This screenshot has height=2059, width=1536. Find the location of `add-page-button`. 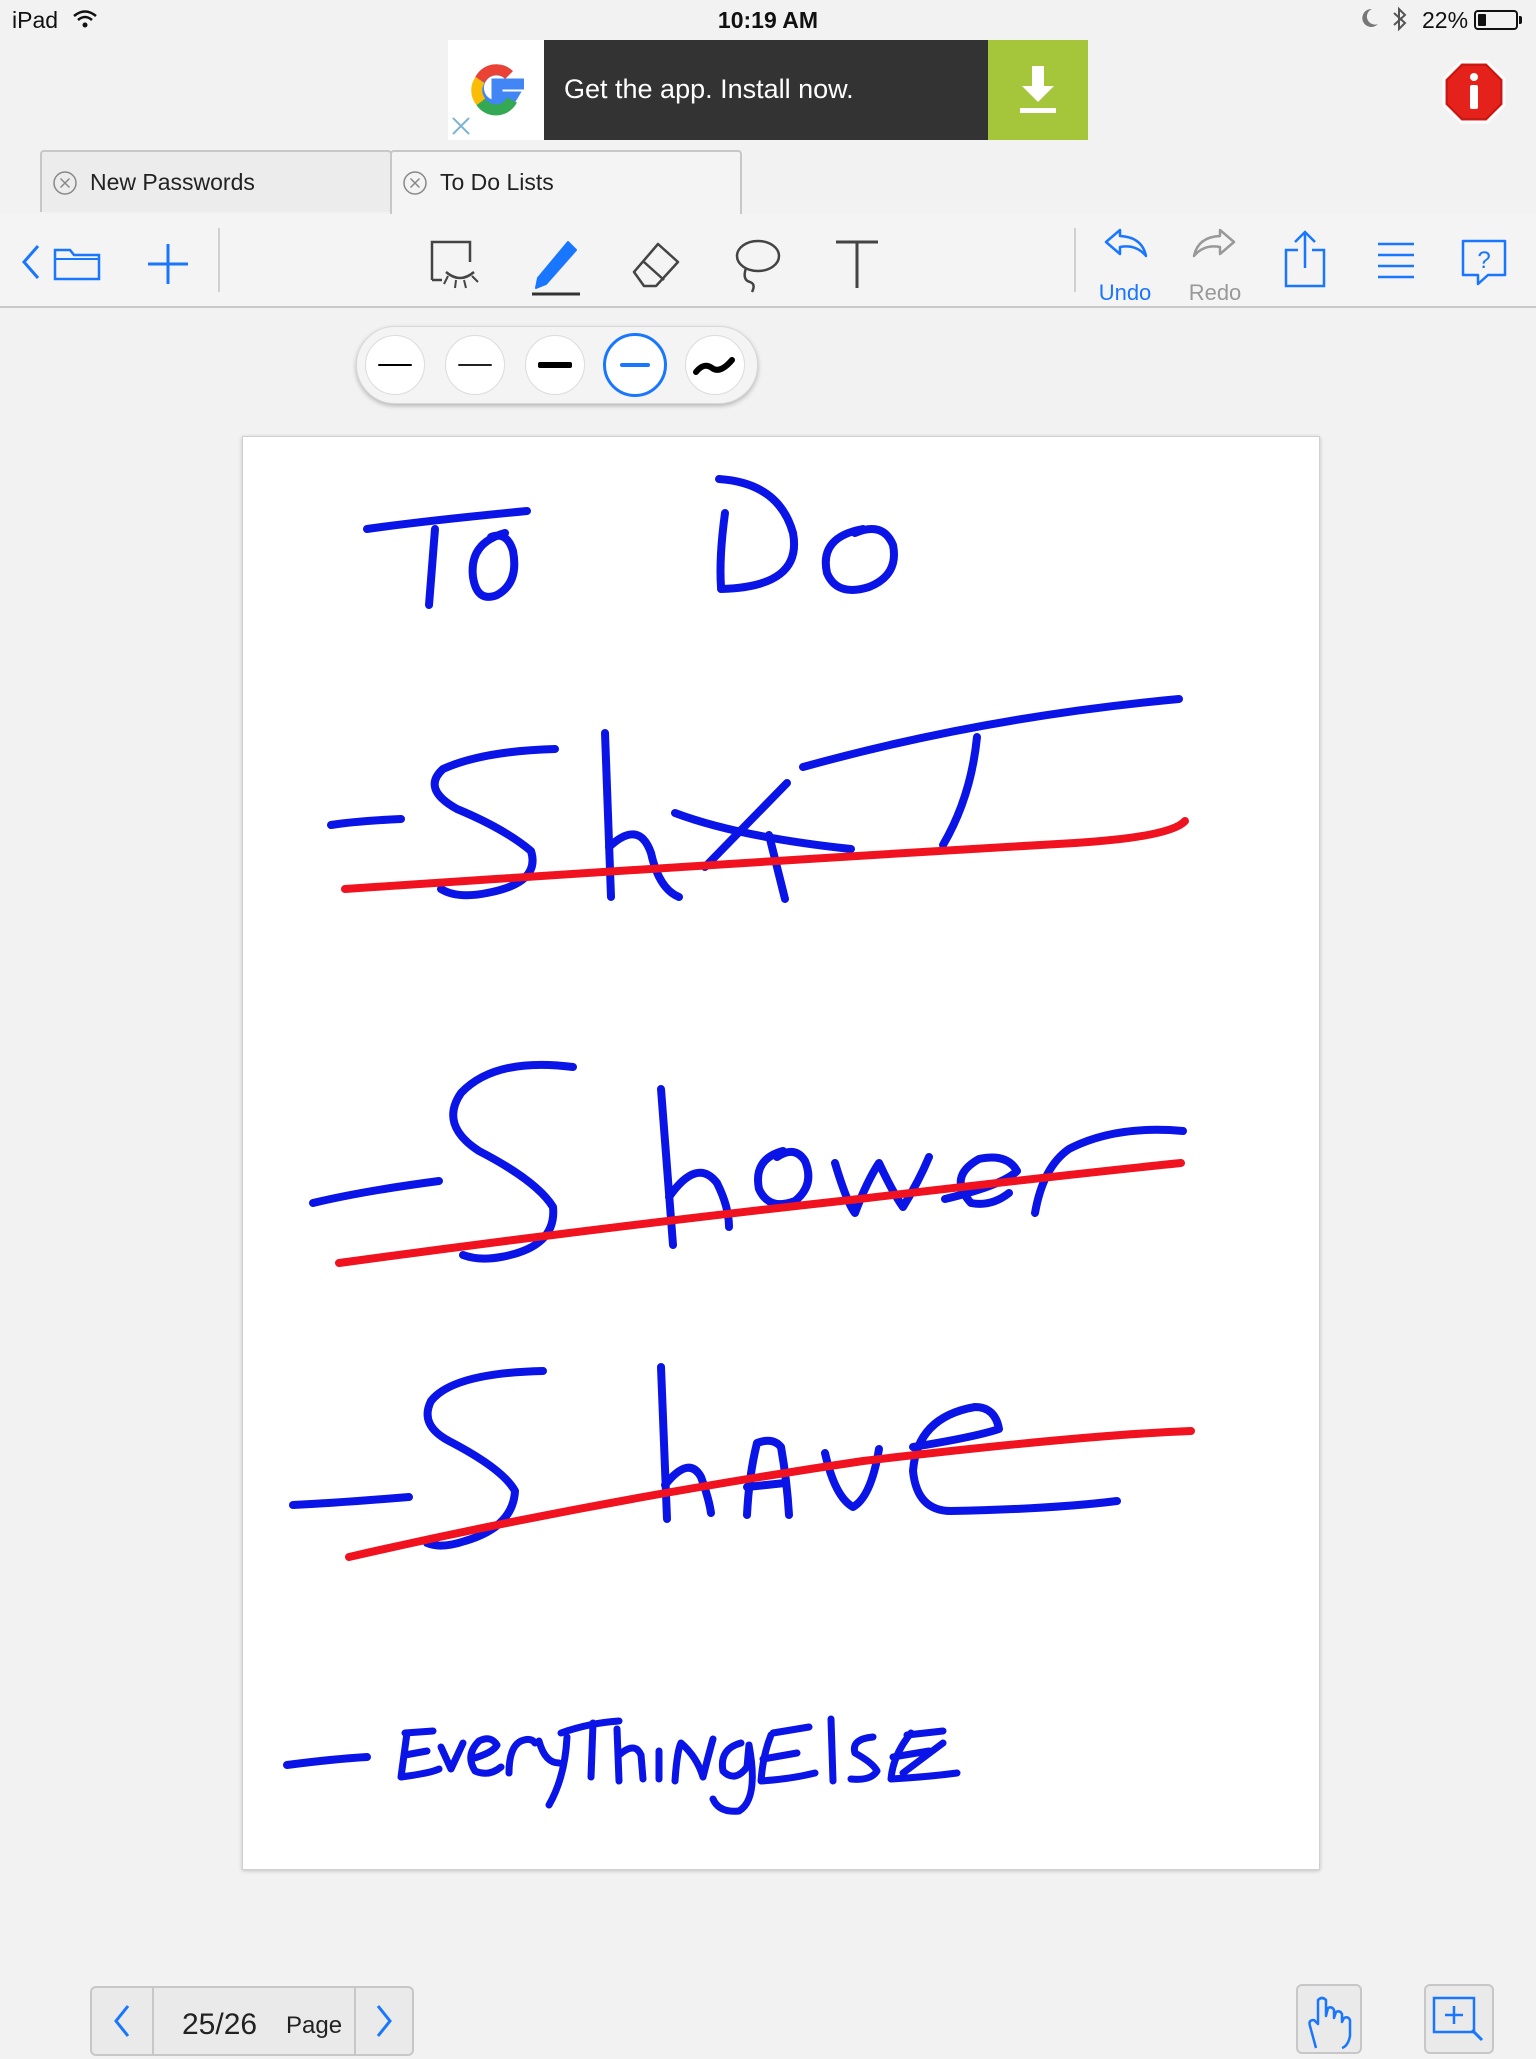

add-page-button is located at coordinates (1459, 2019).